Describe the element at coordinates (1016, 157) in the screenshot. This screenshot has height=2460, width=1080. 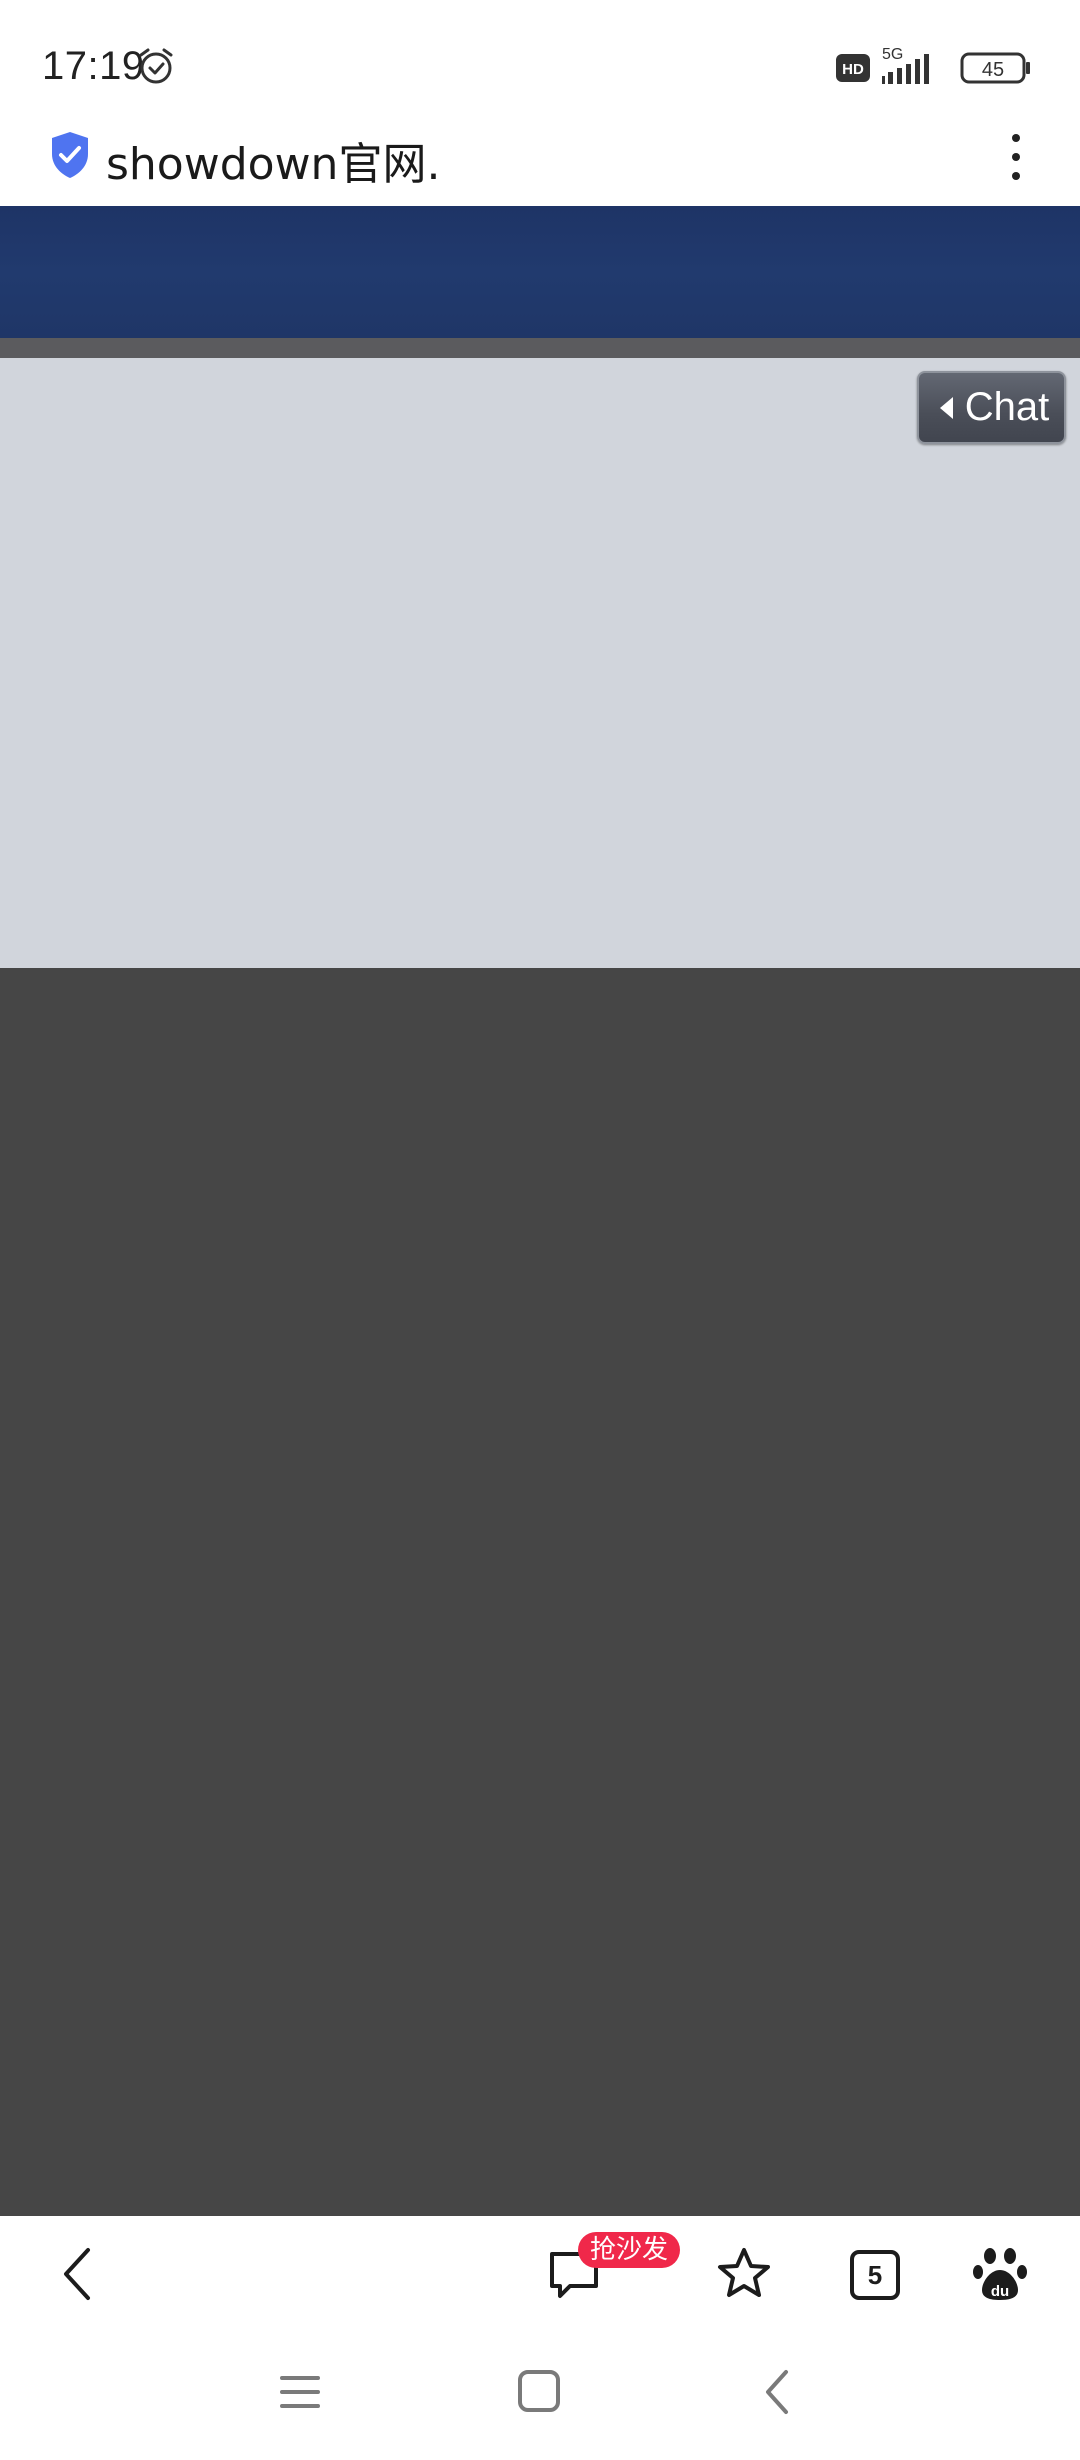
I see `more-vertical-icon` at that location.